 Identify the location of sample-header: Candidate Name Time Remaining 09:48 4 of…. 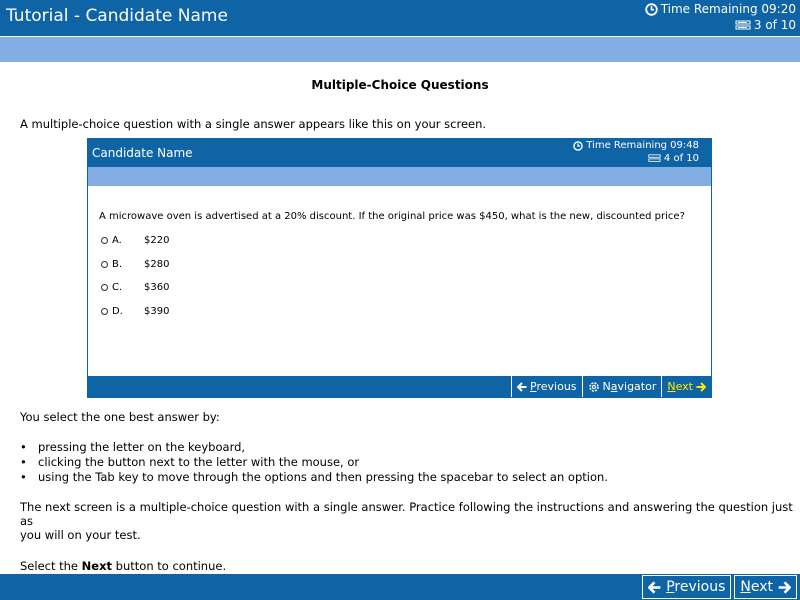
(399, 153).